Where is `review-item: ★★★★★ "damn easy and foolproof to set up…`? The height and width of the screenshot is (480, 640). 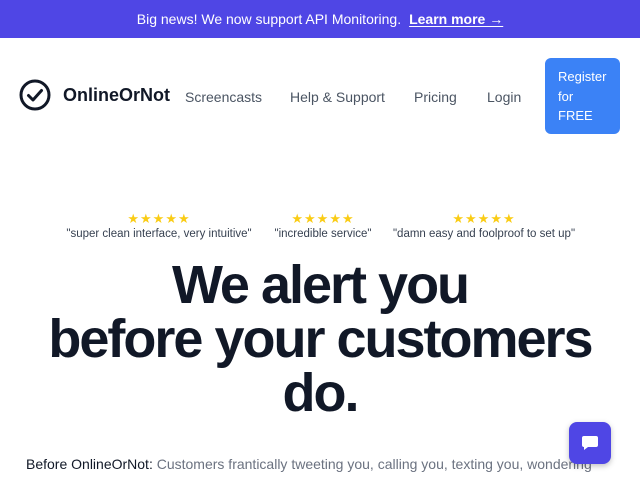 review-item: ★★★★★ "damn easy and foolproof to set up… is located at coordinates (484, 225).